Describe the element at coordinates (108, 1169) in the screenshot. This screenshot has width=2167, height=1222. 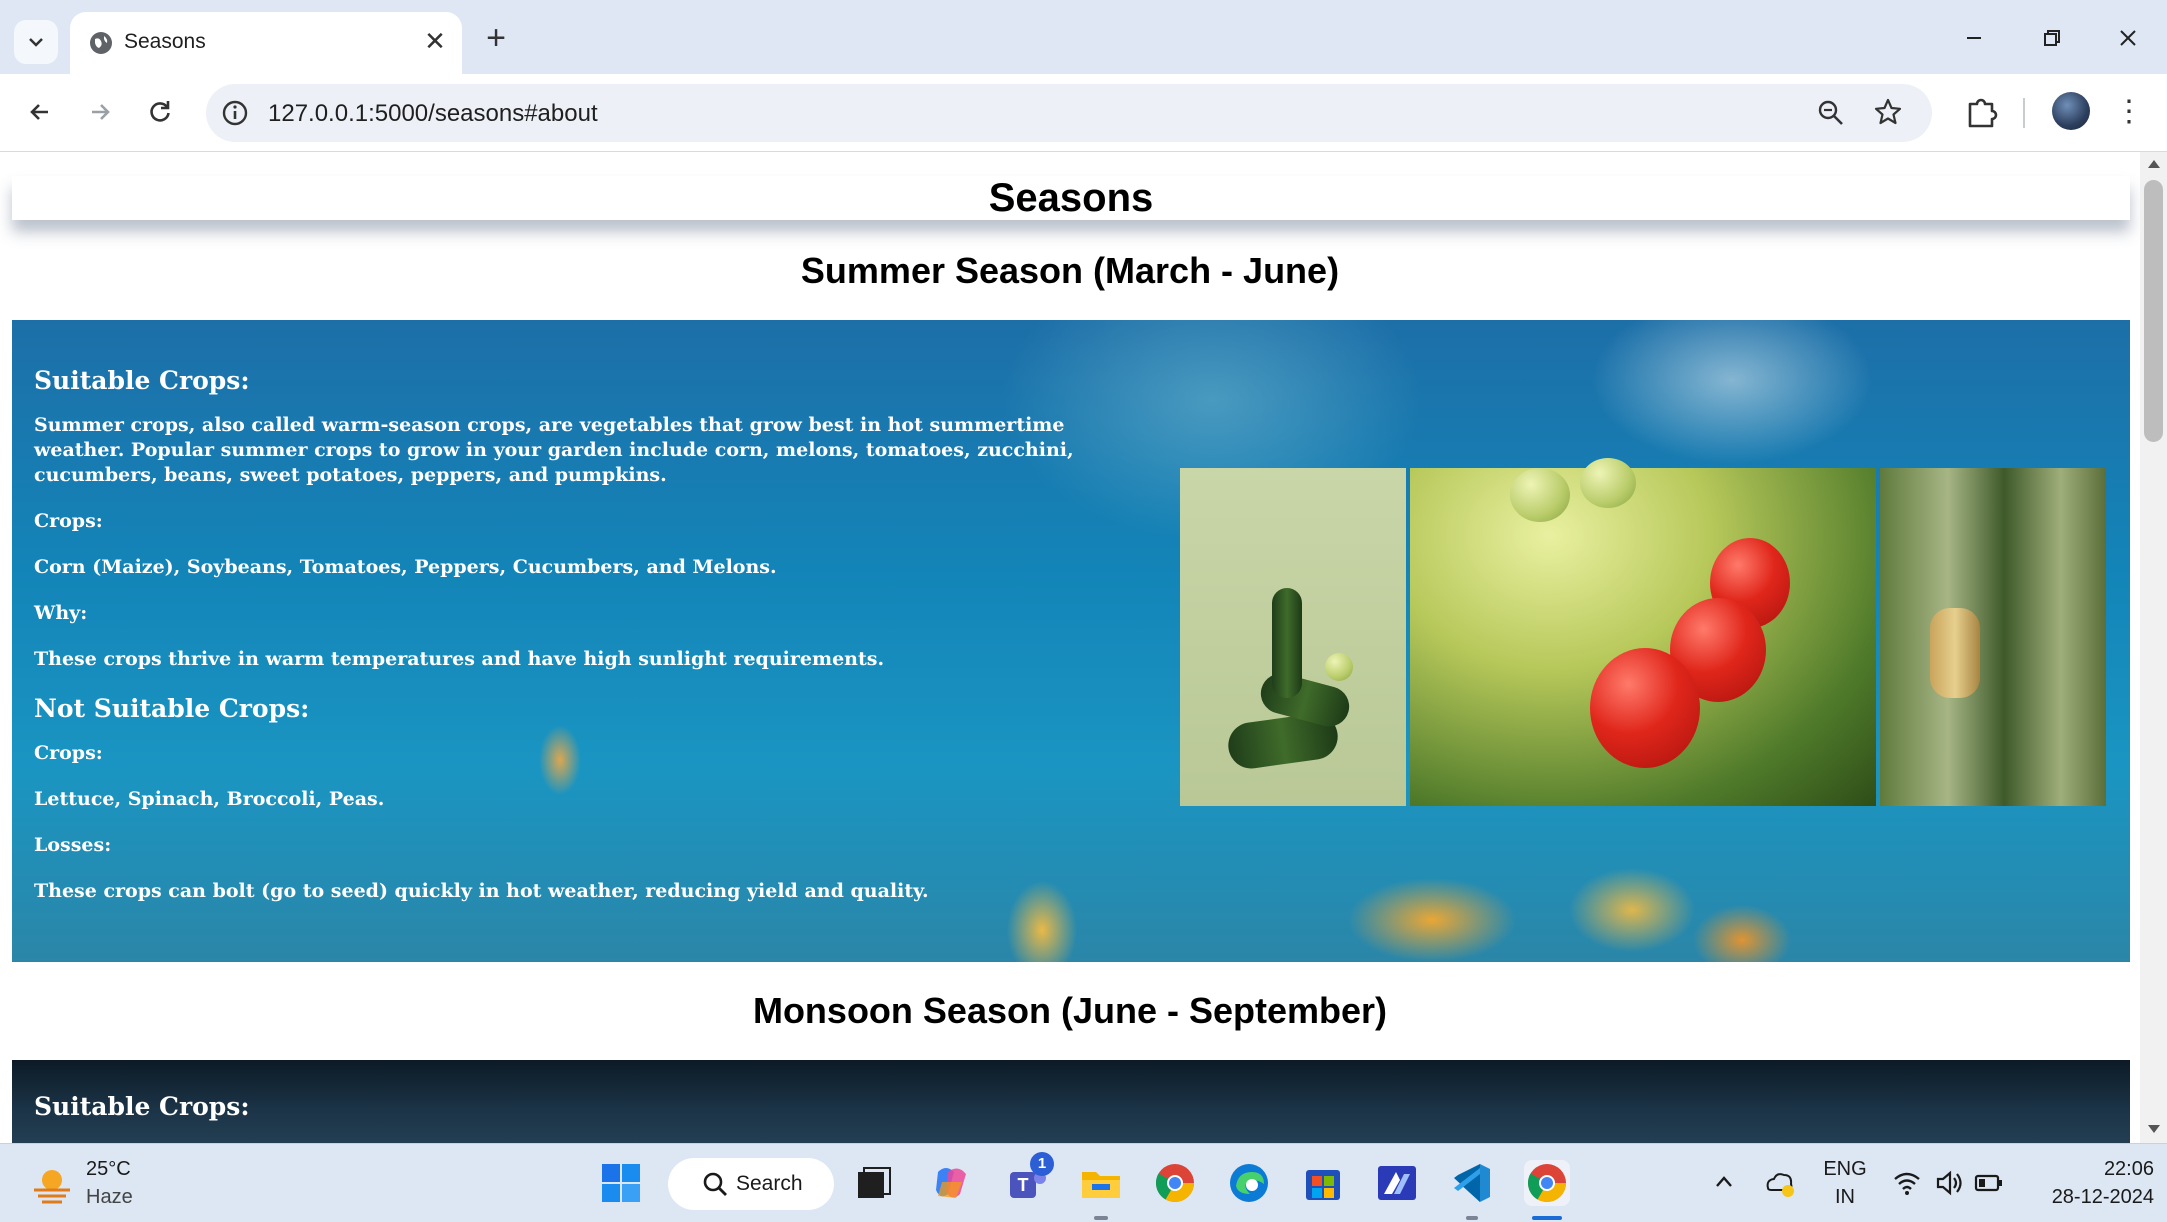
I see `weather-temperature: 25°C` at that location.